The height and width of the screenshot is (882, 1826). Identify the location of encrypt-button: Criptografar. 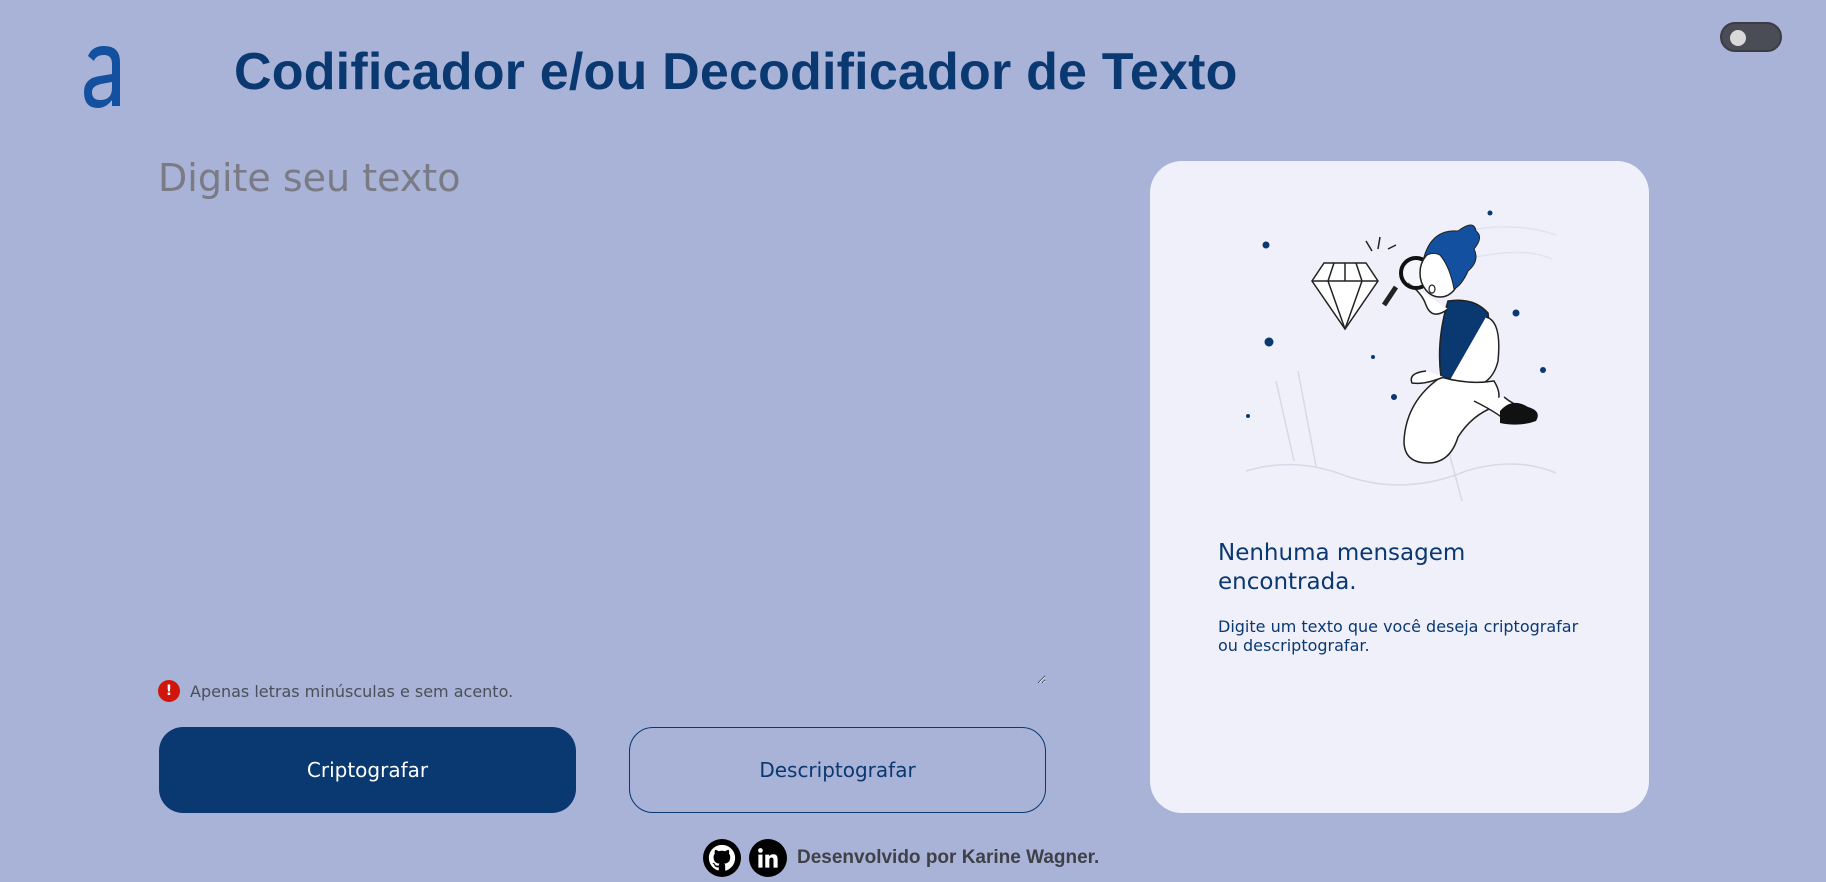
(367, 770).